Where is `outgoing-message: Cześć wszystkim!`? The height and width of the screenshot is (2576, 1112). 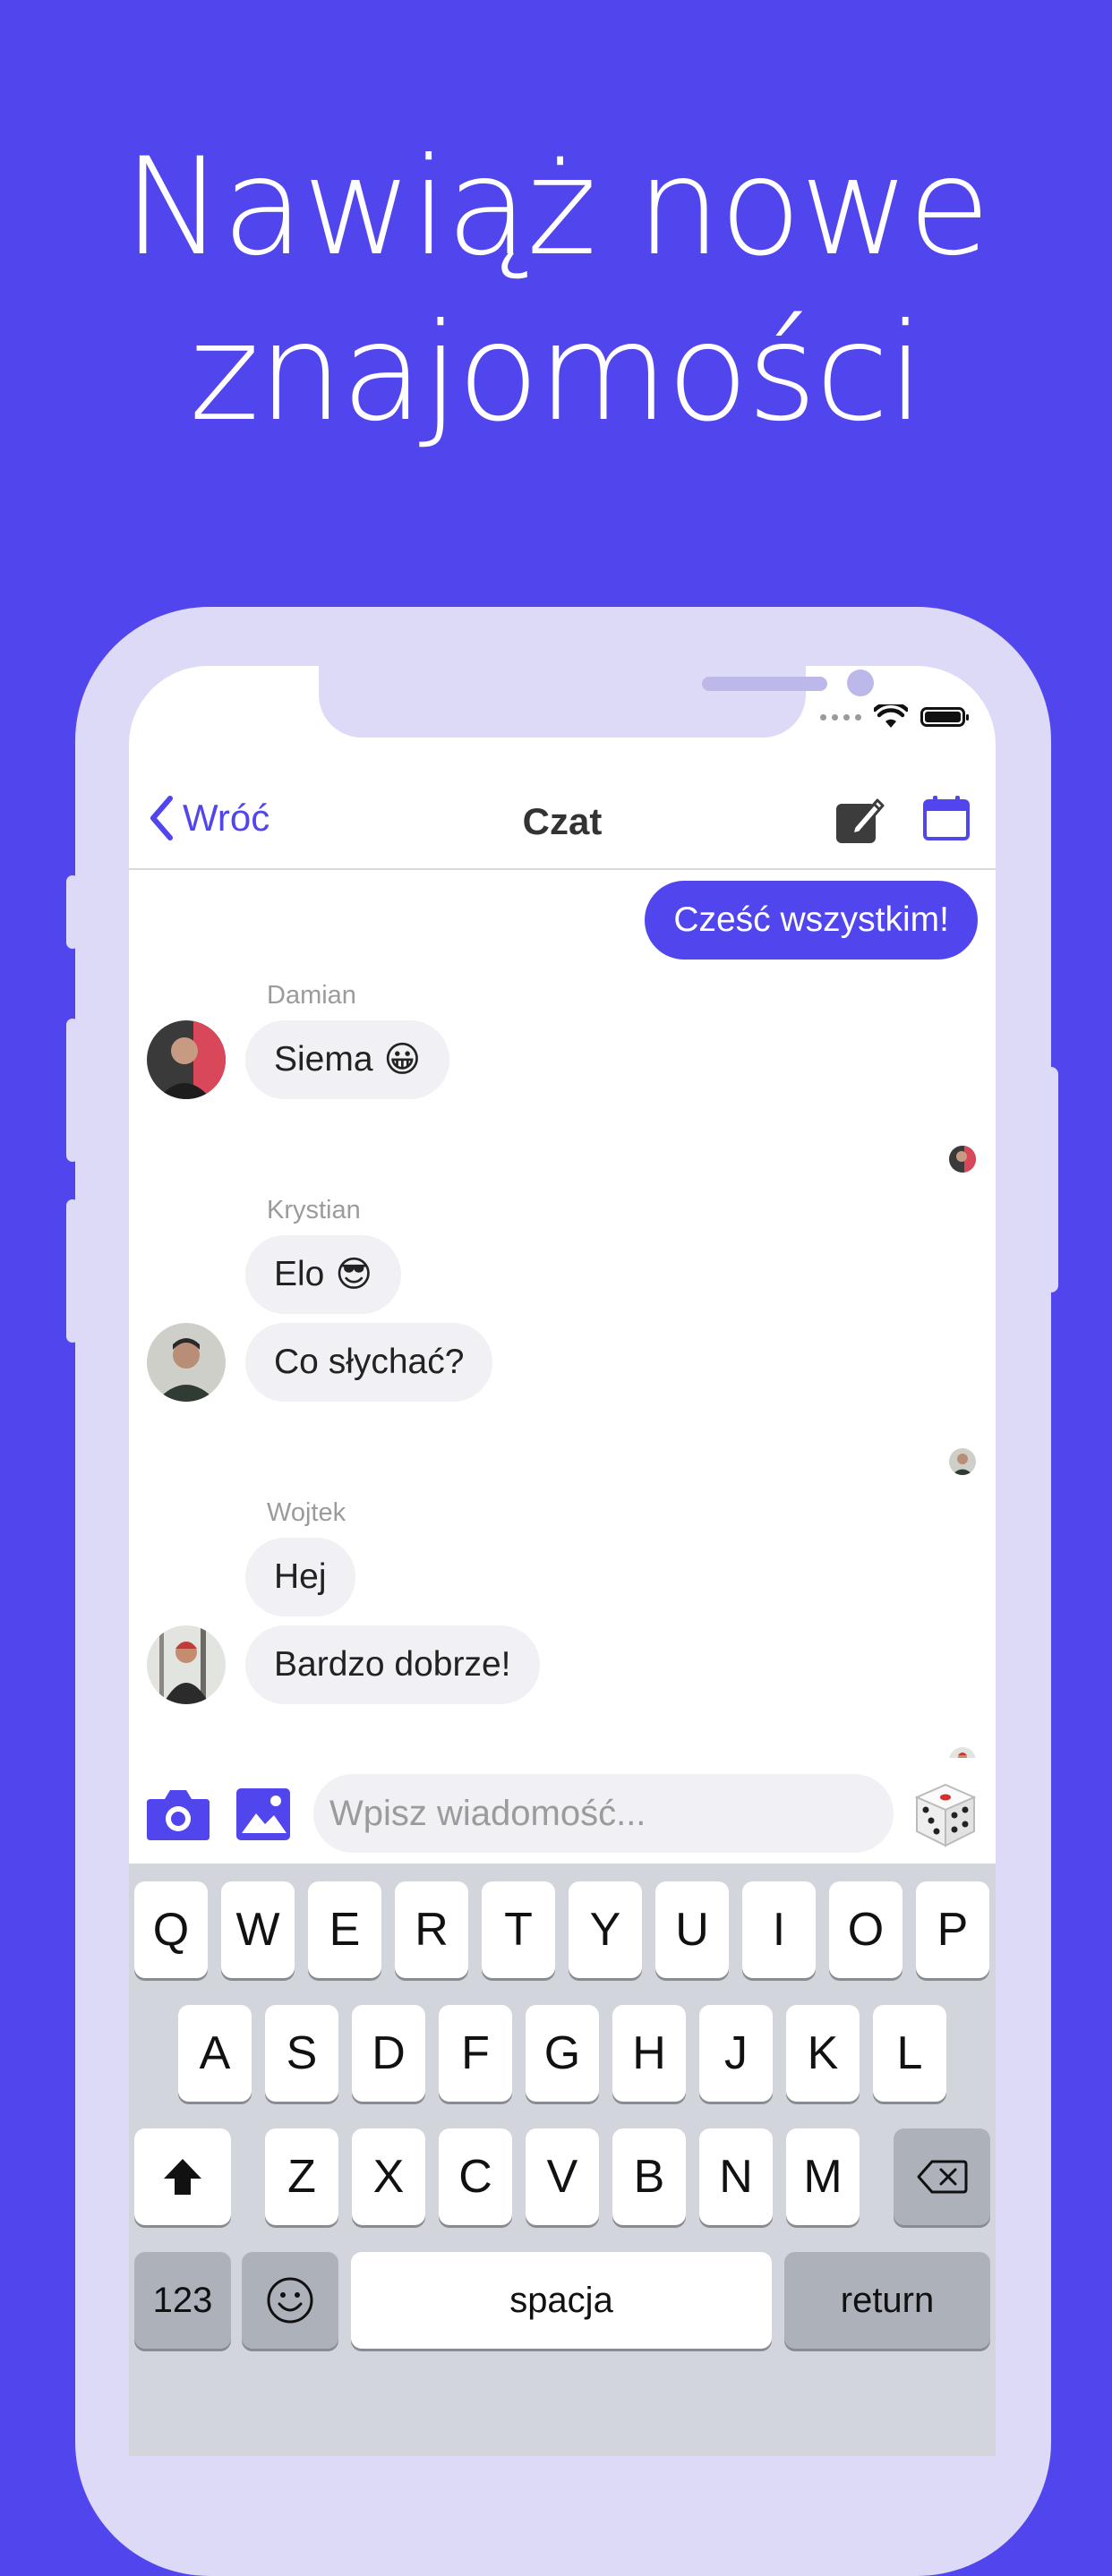 outgoing-message: Cześć wszystkim! is located at coordinates (811, 920).